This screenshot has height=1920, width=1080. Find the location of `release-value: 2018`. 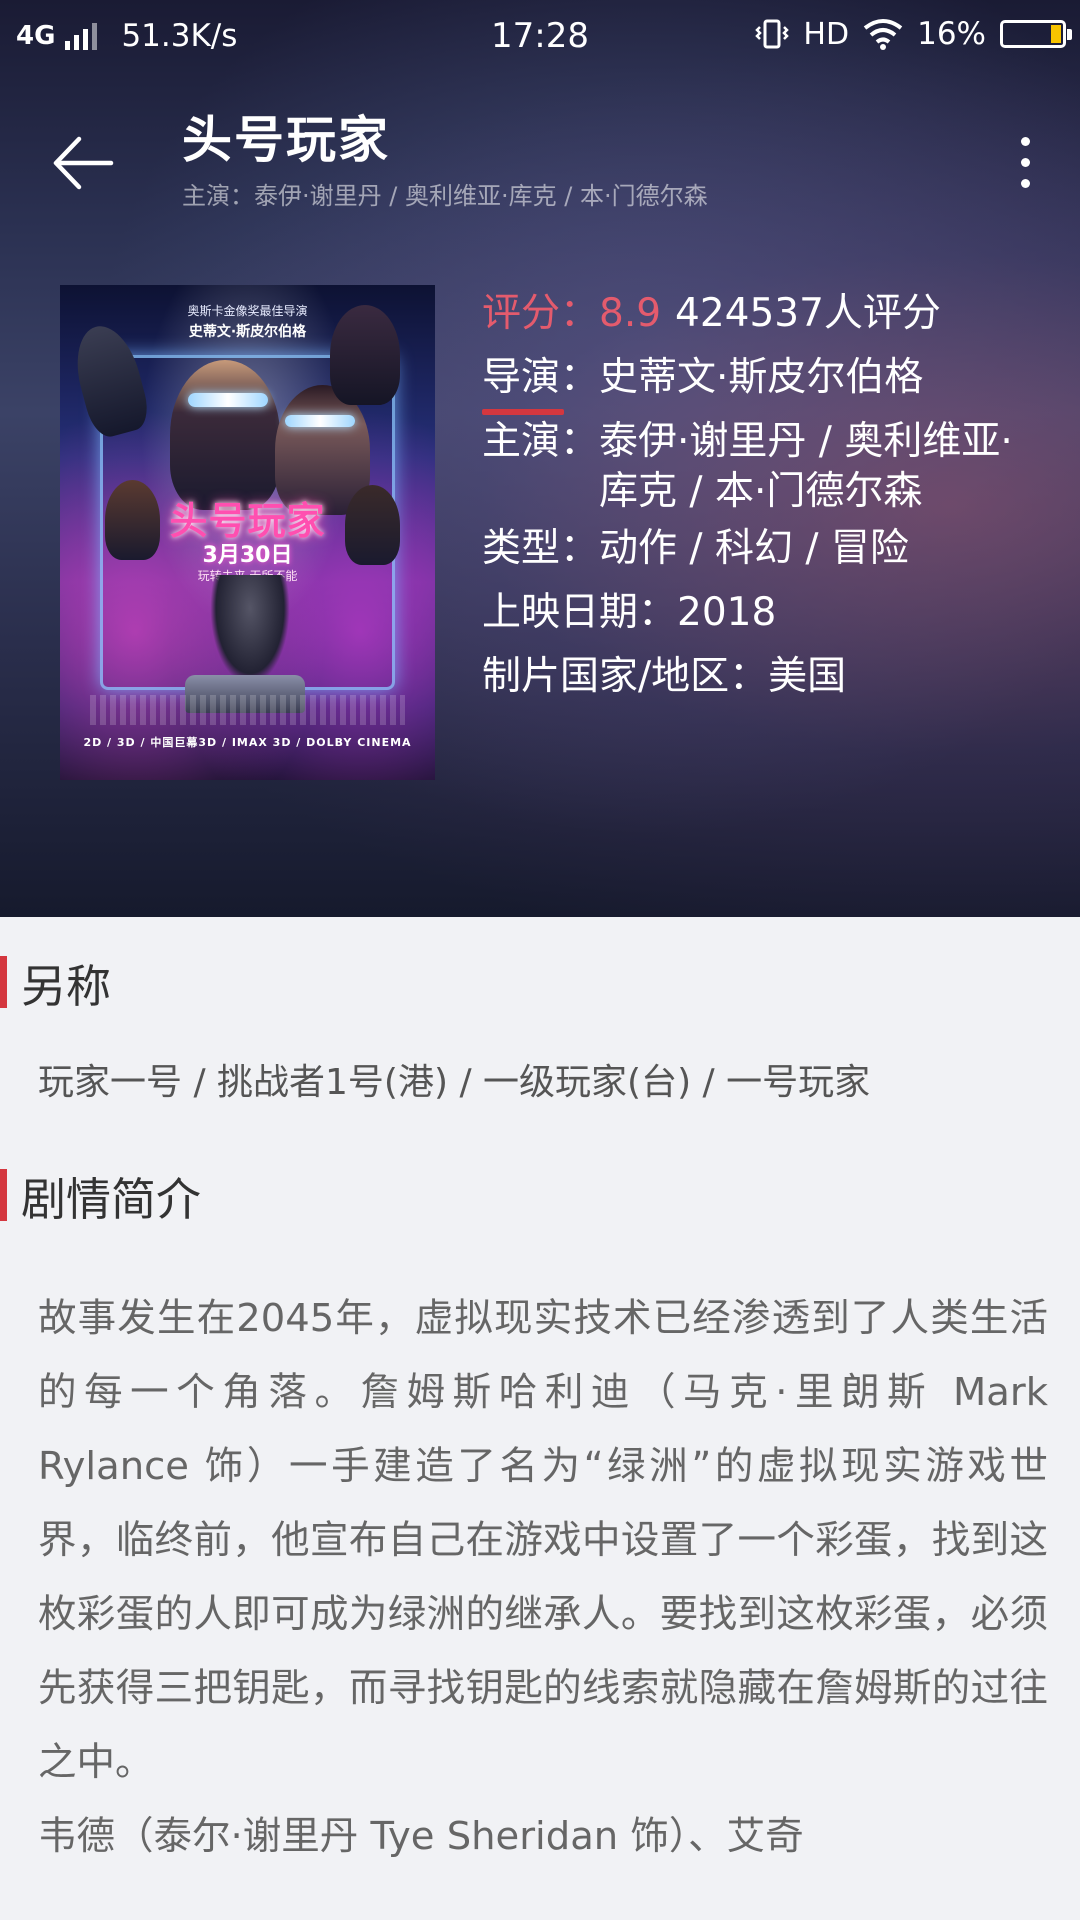

release-value: 2018 is located at coordinates (727, 612).